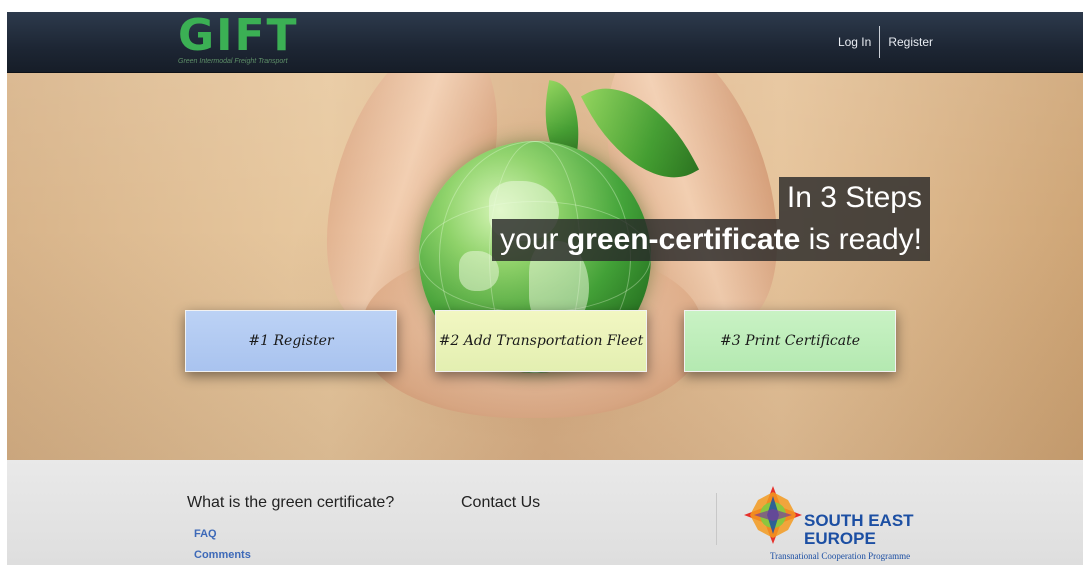 The width and height of the screenshot is (1083, 565). What do you see at coordinates (222, 555) in the screenshot?
I see `comments-link: Comments` at bounding box center [222, 555].